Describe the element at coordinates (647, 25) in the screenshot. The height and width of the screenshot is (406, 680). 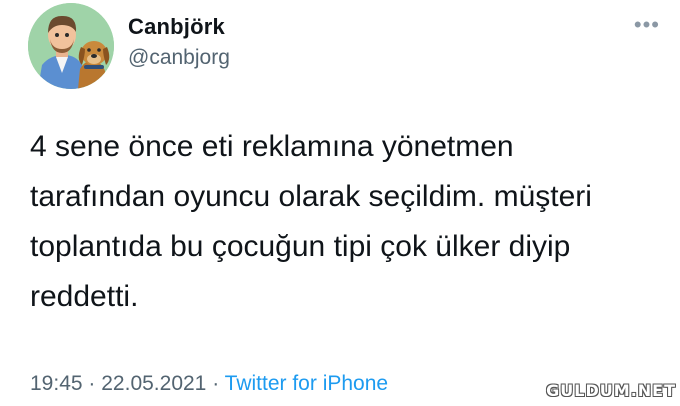
I see `more-horizontal-icon: •••` at that location.